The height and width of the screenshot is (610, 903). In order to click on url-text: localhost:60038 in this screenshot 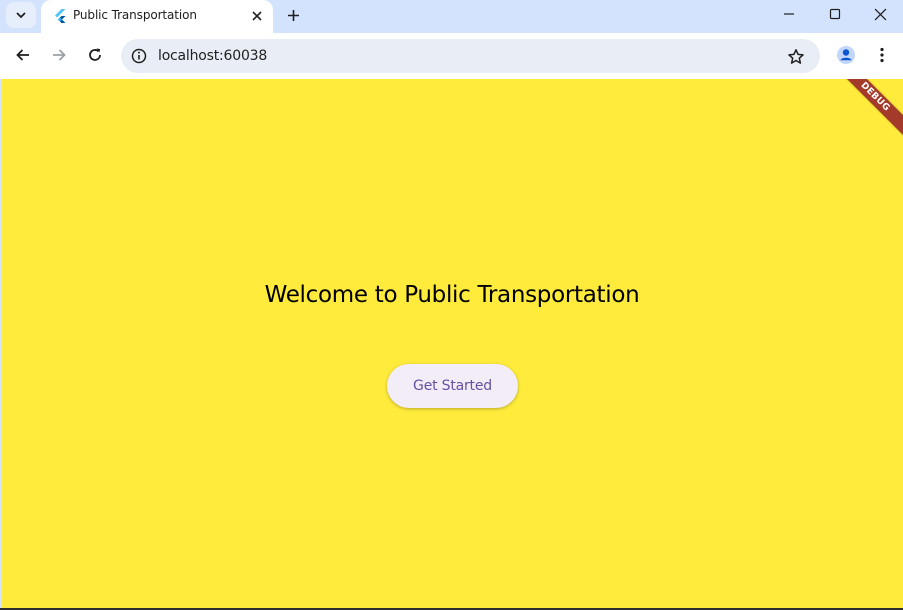, I will do `click(212, 56)`.